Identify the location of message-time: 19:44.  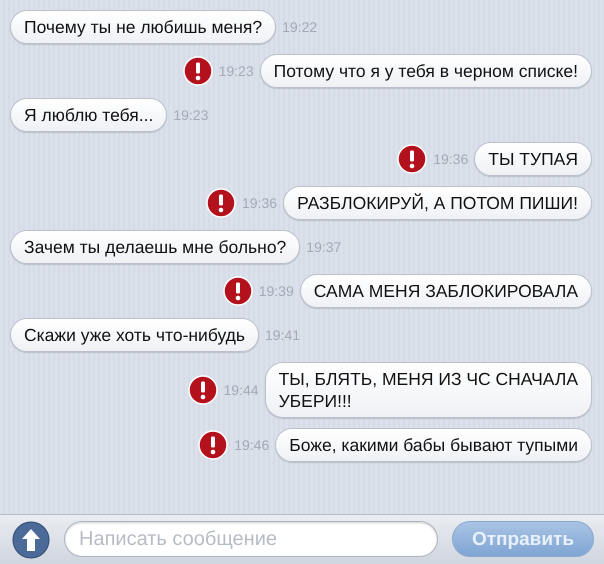
(241, 390).